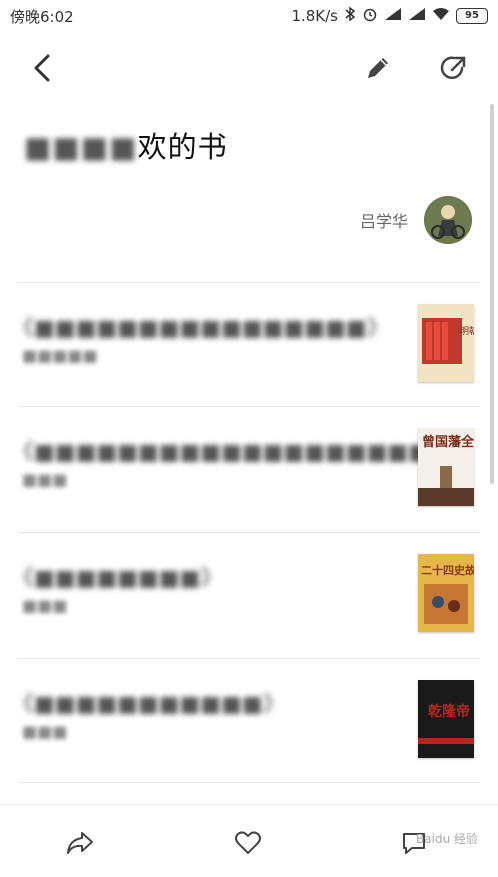  Describe the element at coordinates (81, 147) in the screenshot. I see `page-title-blurred: ■■■■` at that location.